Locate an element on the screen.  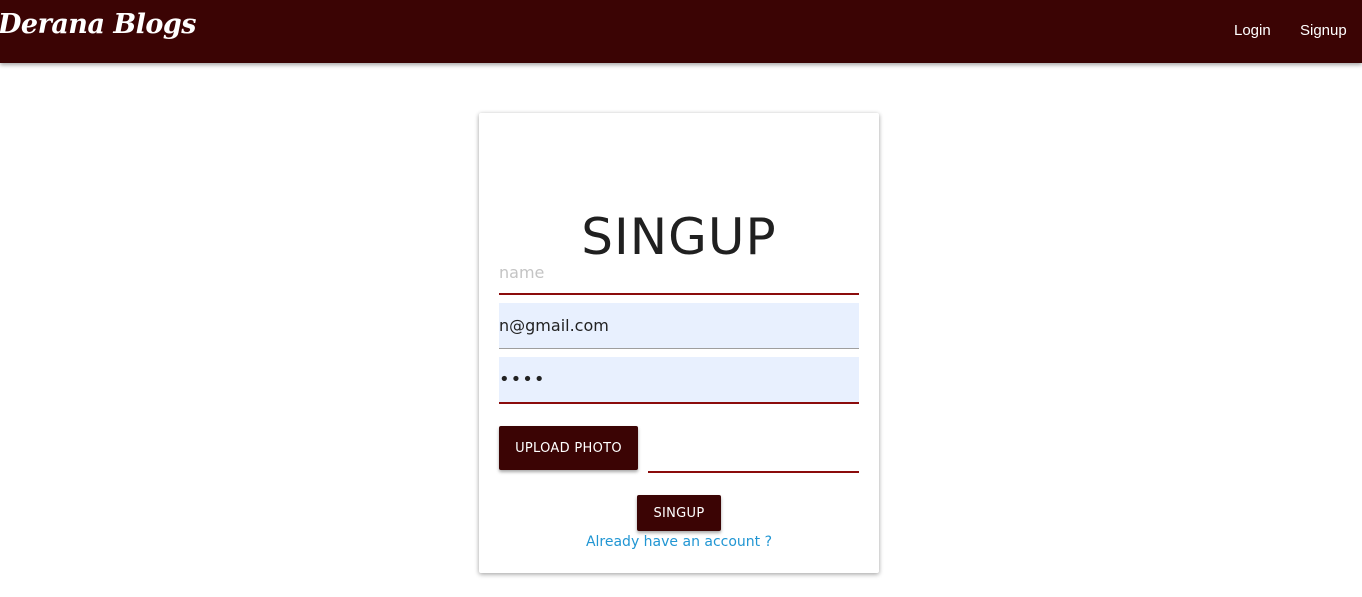
login-redirect-link: Already have an account ? is located at coordinates (679, 542).